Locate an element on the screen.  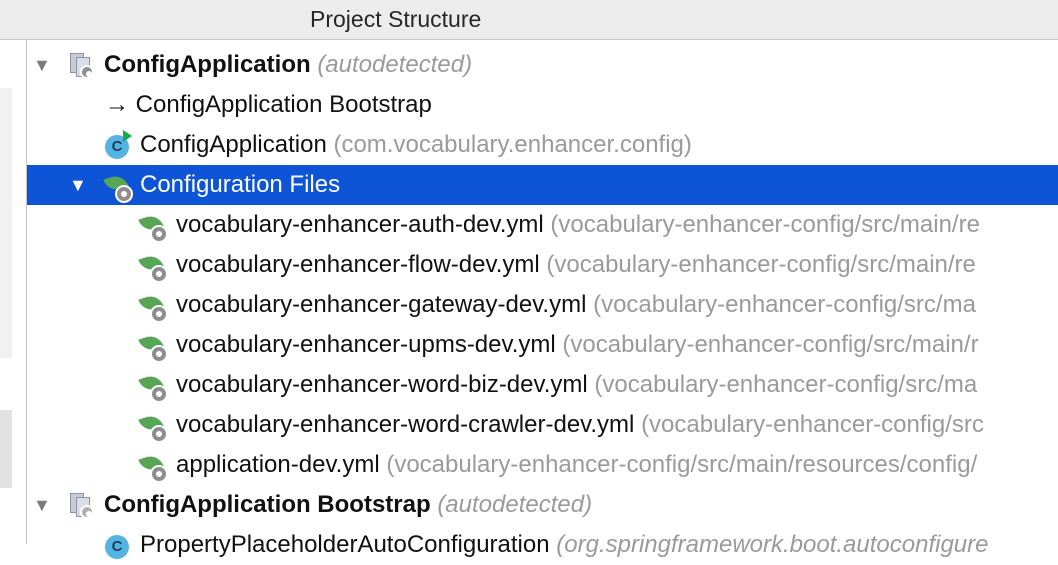
title-bar: Project Structure is located at coordinates (529, 20).